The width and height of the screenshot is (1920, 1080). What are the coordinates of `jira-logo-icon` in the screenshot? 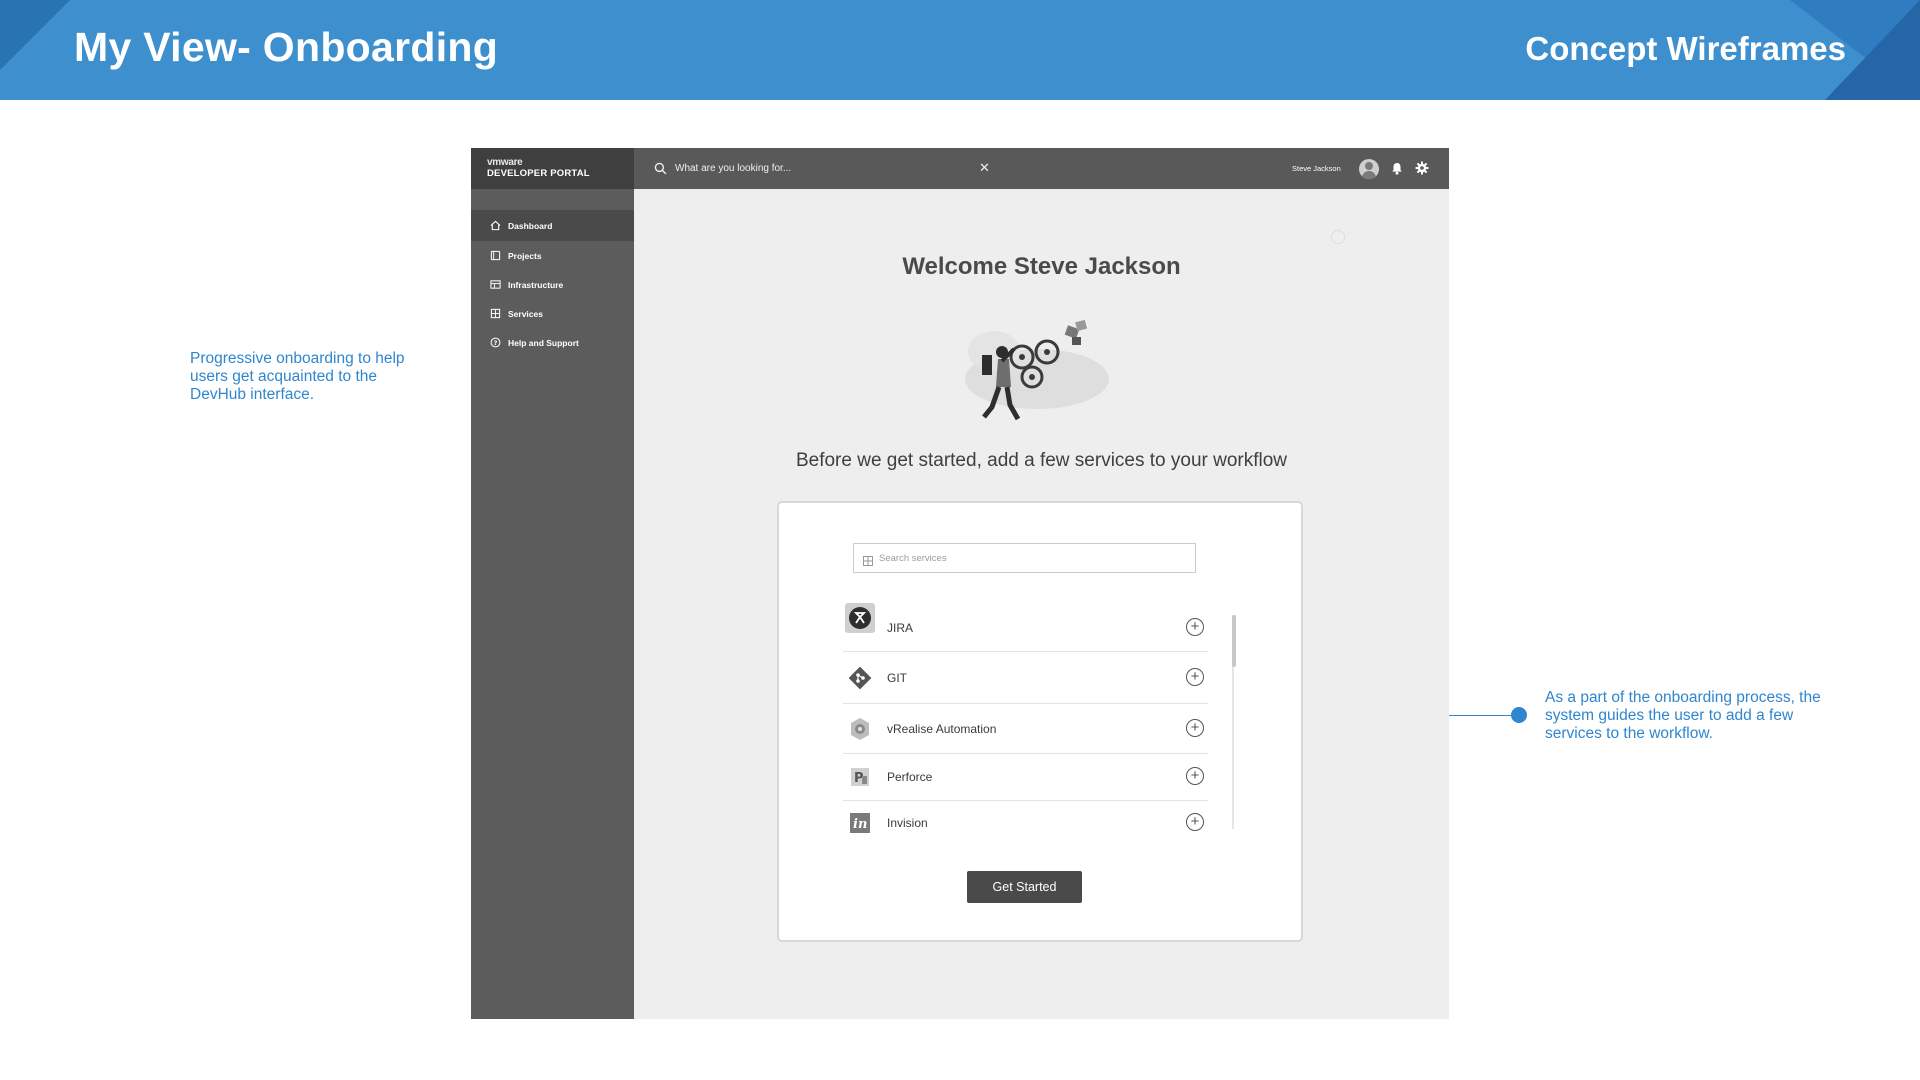 It's located at (860, 618).